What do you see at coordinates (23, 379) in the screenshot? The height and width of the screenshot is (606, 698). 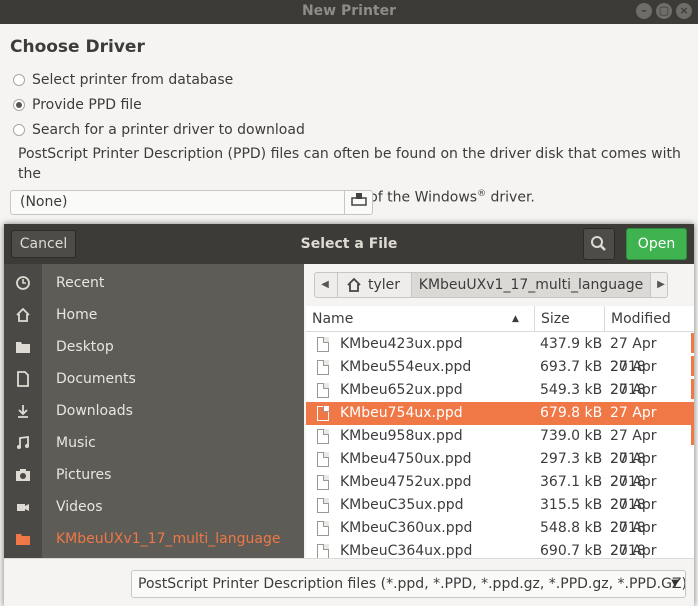 I see `document-icon` at bounding box center [23, 379].